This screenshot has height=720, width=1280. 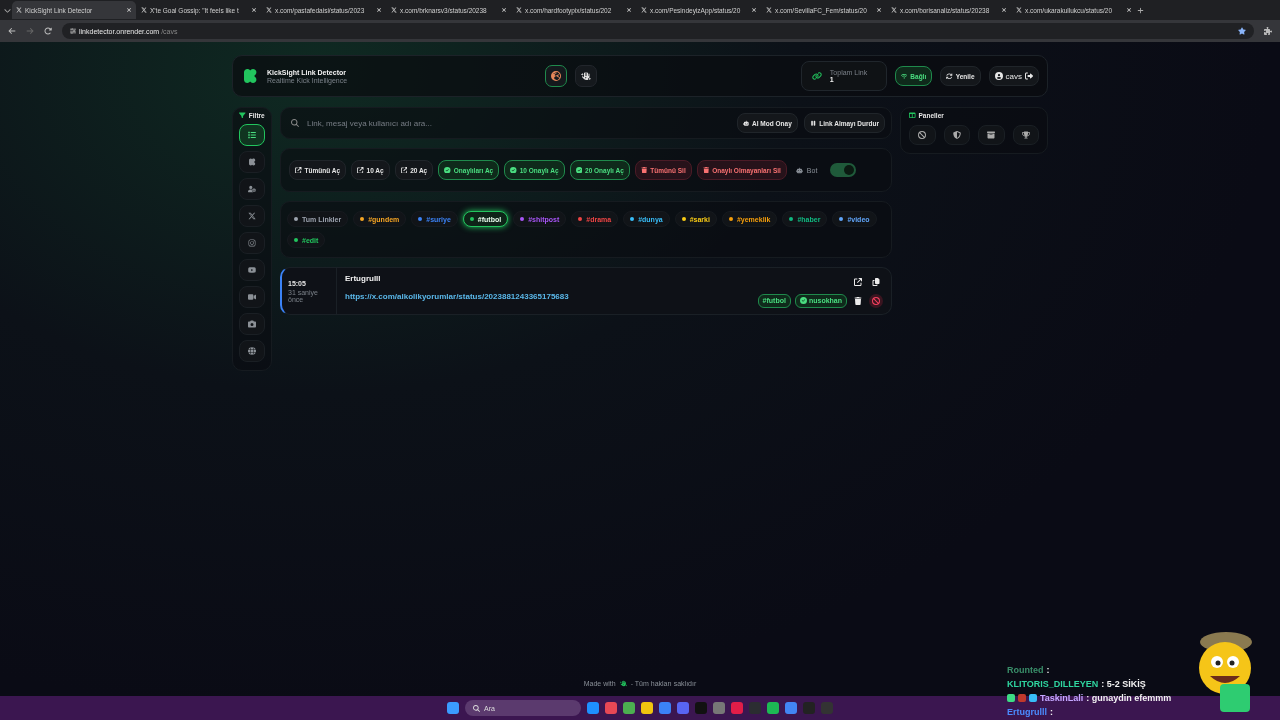 I want to click on archive-box-icon, so click(x=991, y=135).